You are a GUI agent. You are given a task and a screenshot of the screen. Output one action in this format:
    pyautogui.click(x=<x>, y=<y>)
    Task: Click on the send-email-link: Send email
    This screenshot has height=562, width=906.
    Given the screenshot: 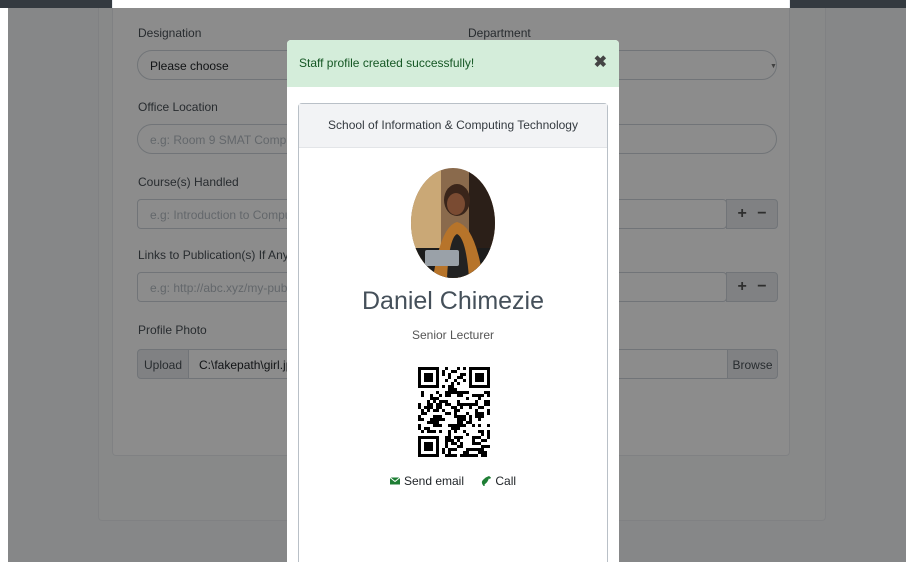 What is the action you would take?
    pyautogui.click(x=427, y=481)
    